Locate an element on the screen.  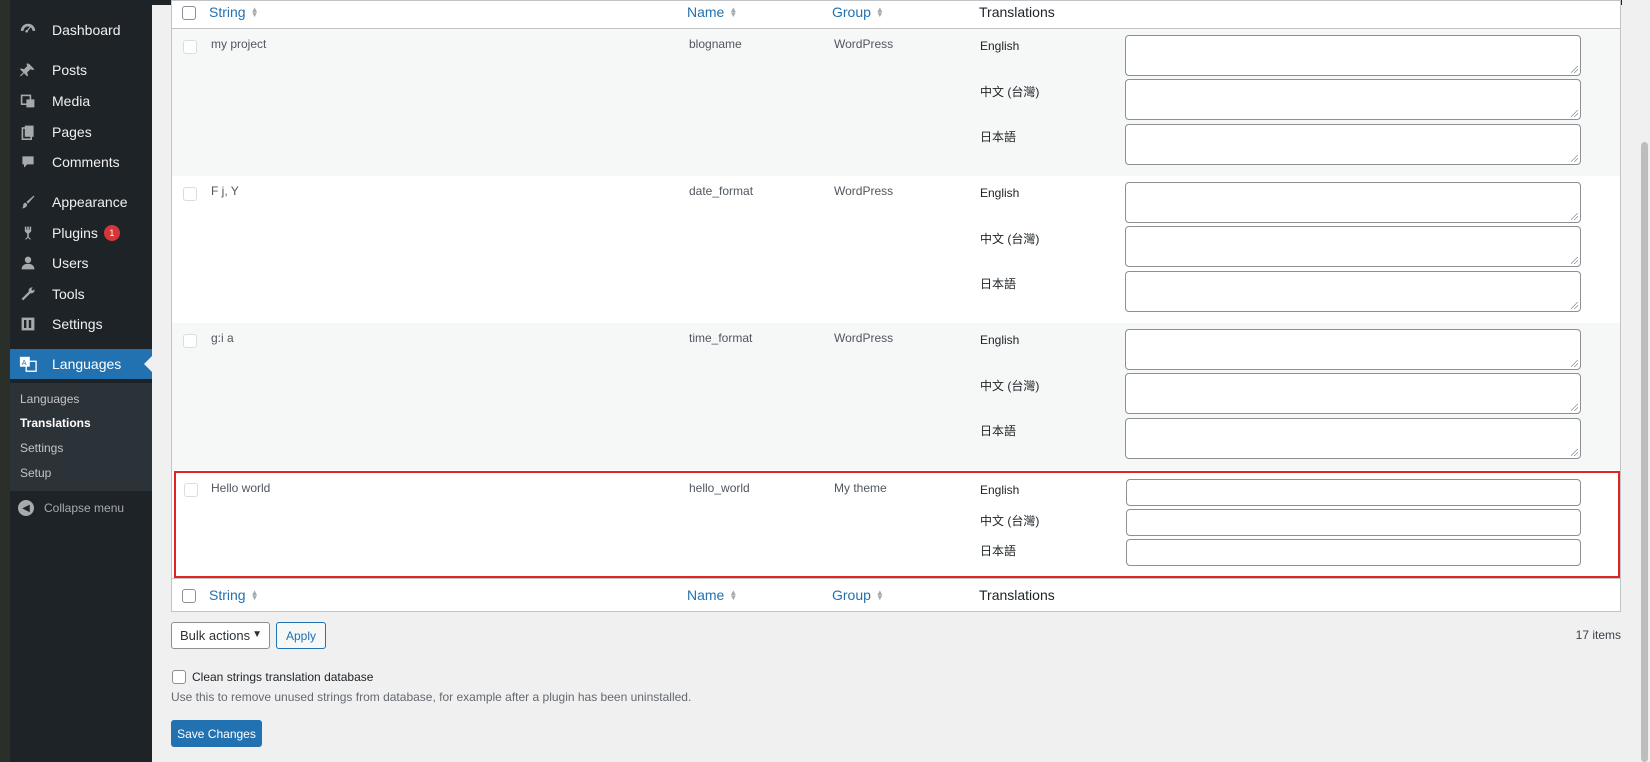
wrench-icon is located at coordinates (28, 294).